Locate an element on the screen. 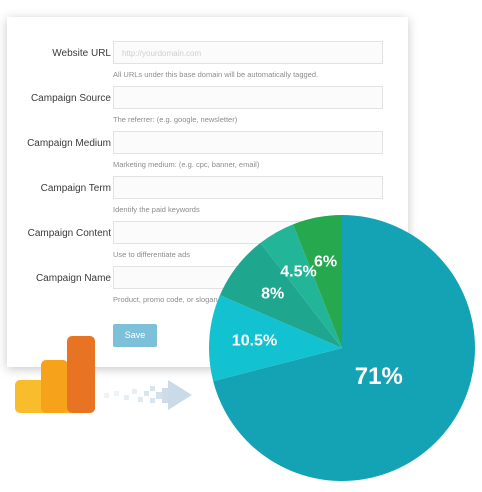 The height and width of the screenshot is (492, 482). campaign-source-label: Campaign Source is located at coordinates (70, 98).